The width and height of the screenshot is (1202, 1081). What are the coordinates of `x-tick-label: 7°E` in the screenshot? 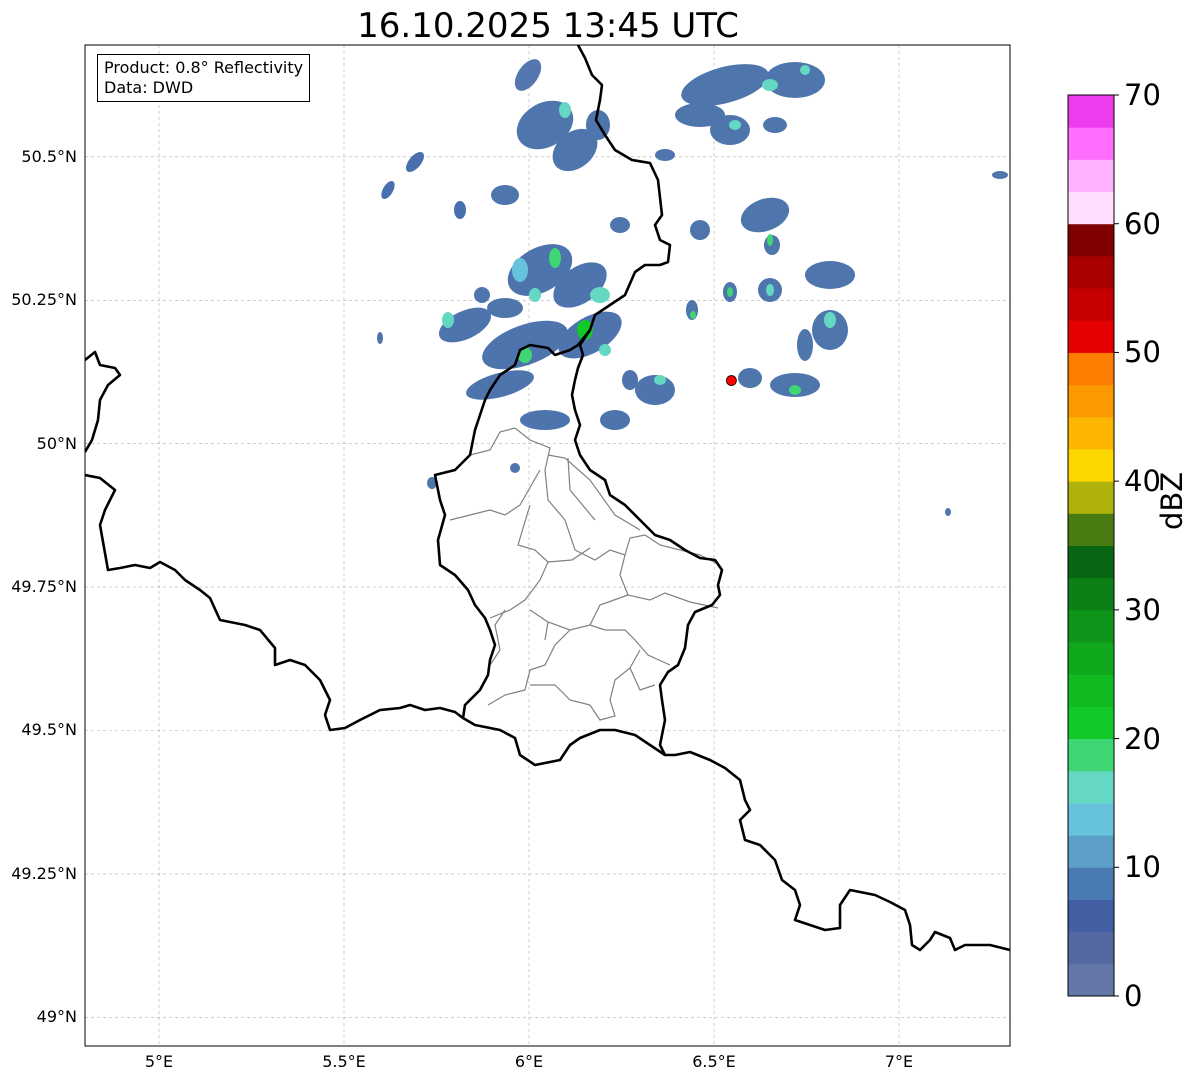 It's located at (899, 1061).